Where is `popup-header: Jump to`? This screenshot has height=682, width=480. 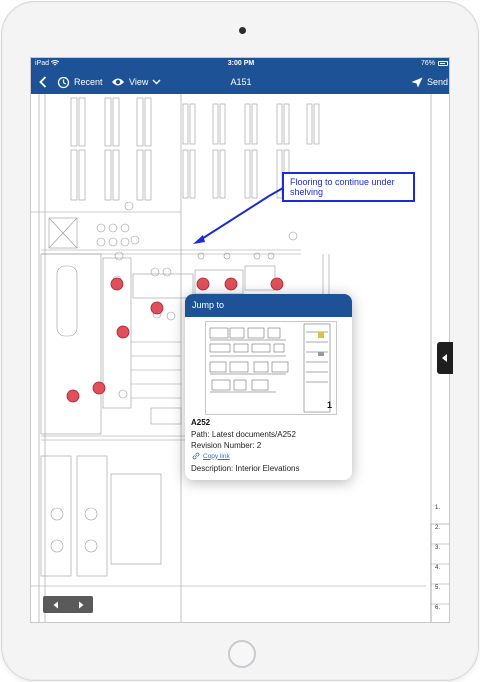
popup-header: Jump to is located at coordinates (268, 305).